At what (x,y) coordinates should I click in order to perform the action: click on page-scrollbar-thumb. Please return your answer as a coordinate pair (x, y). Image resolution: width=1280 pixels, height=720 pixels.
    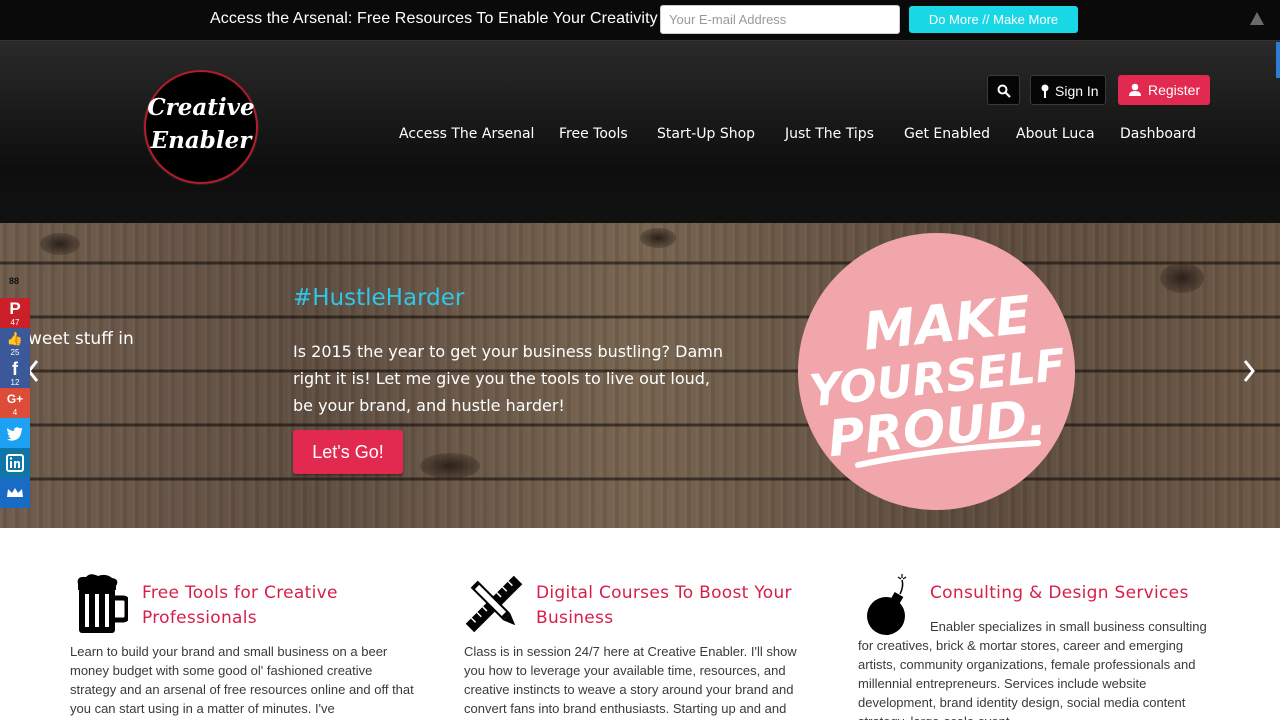
    Looking at the image, I should click on (1278, 60).